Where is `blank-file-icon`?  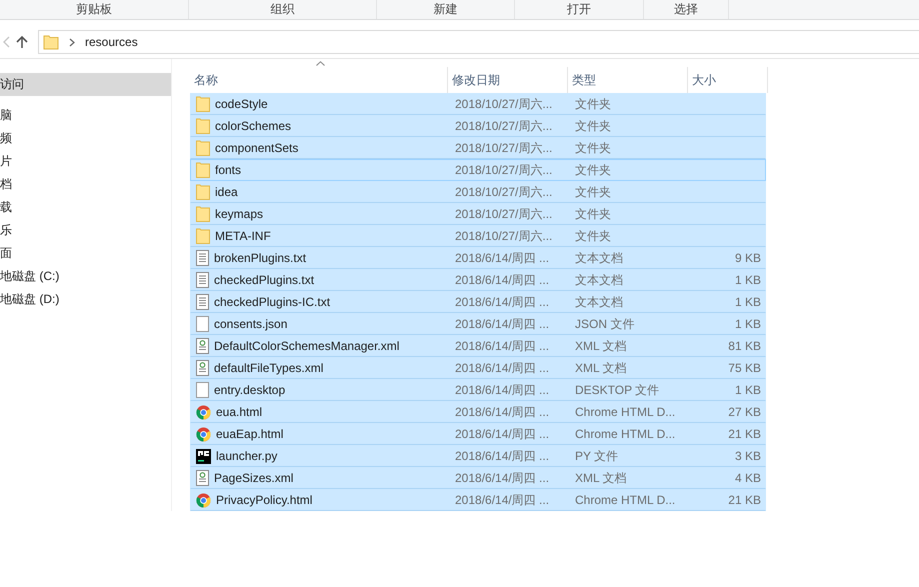
blank-file-icon is located at coordinates (202, 324).